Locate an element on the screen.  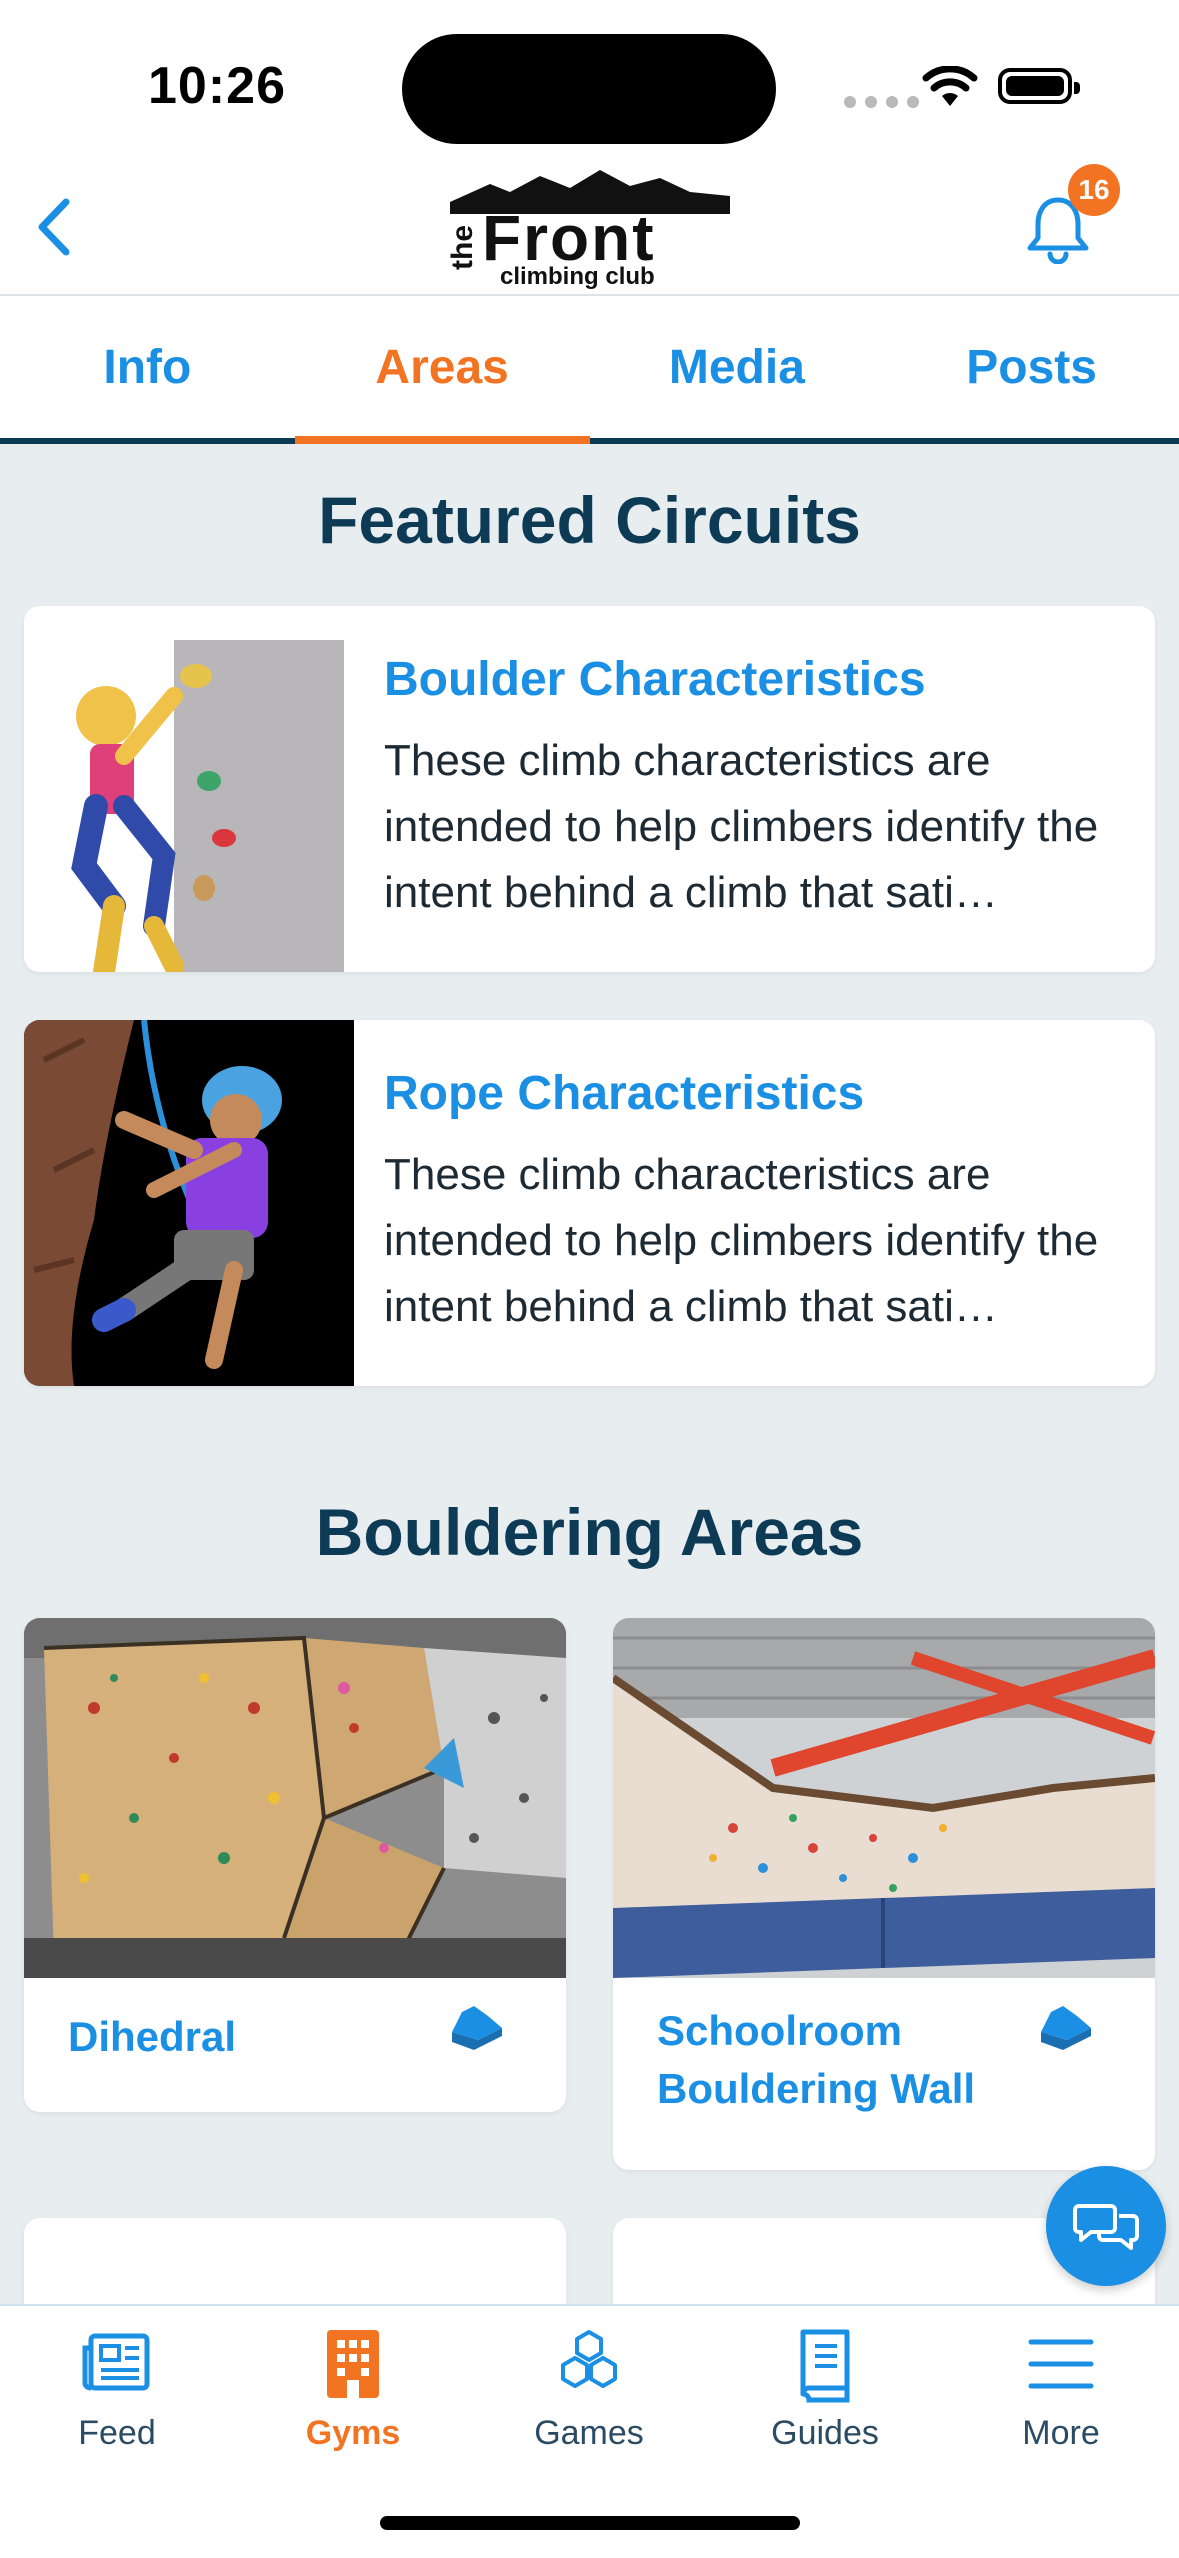
nav-more: More is located at coordinates (1061, 2388).